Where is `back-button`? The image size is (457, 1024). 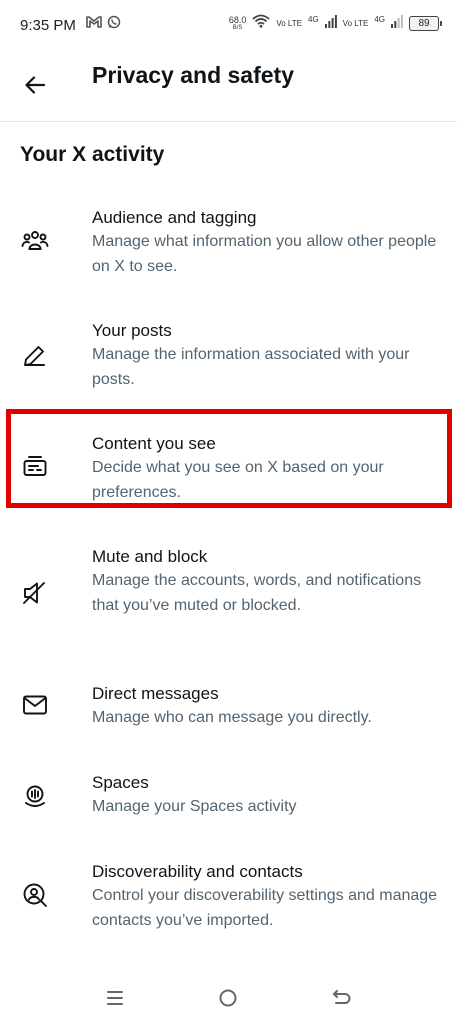
back-button is located at coordinates (35, 87).